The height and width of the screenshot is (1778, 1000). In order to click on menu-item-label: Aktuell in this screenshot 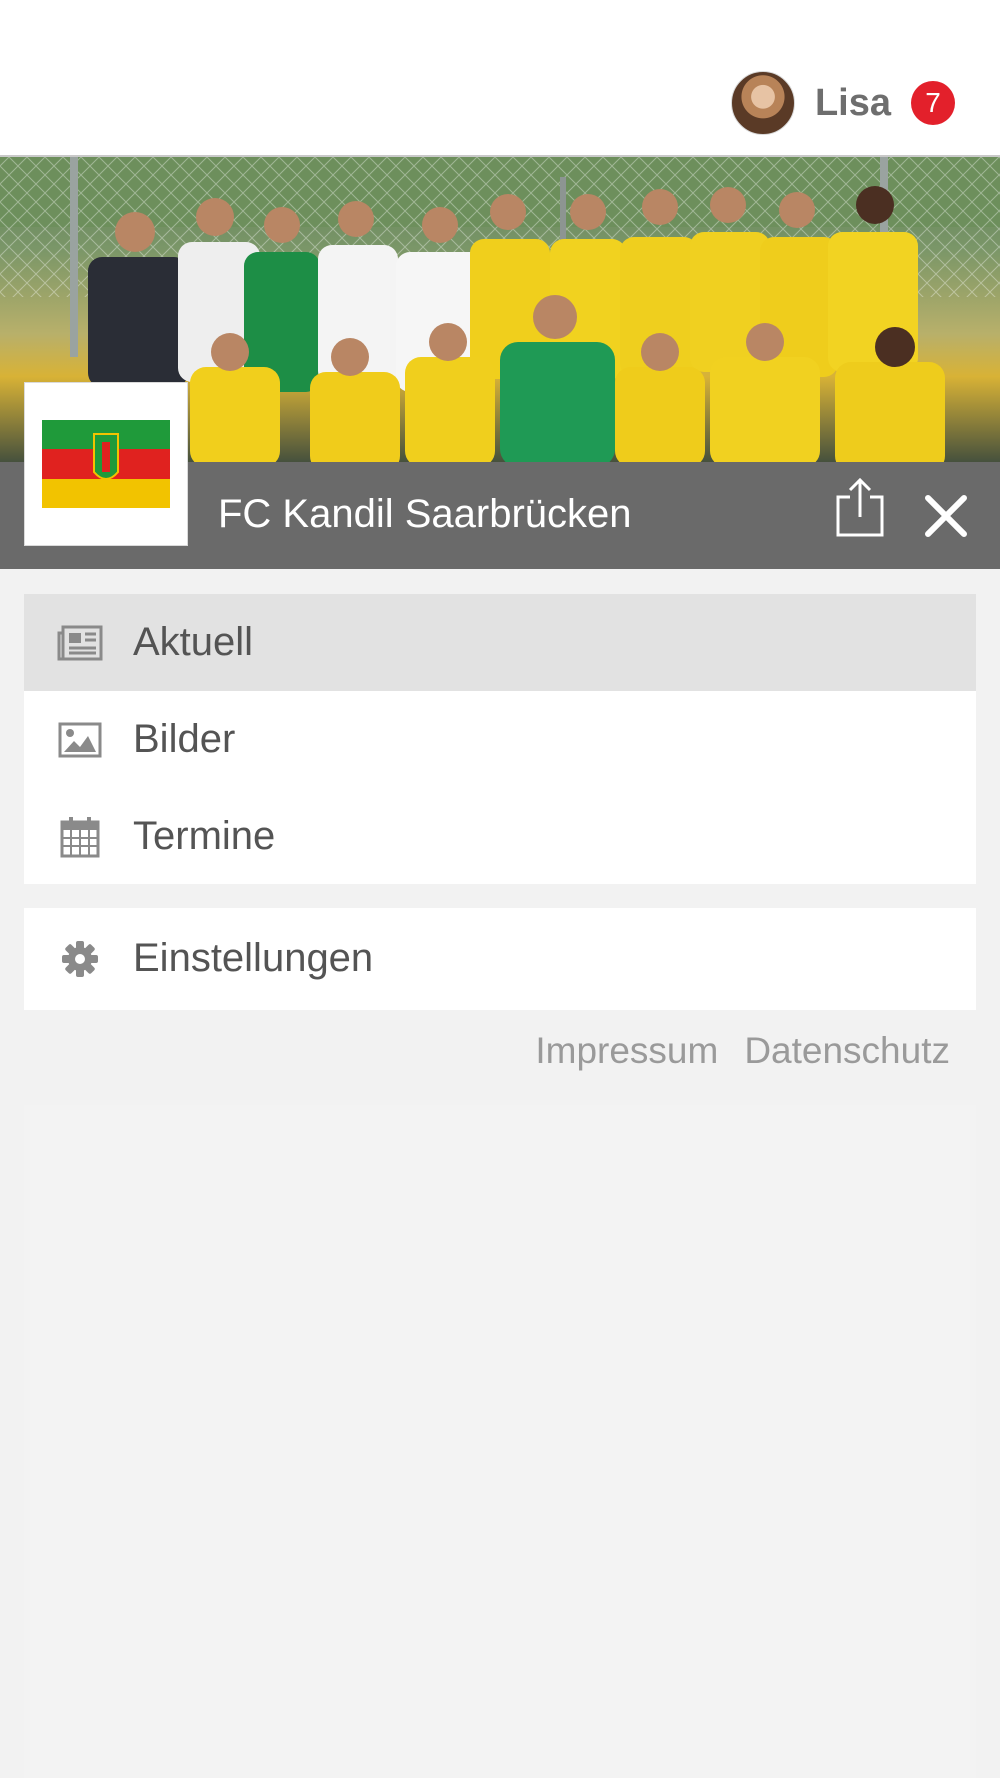, I will do `click(193, 642)`.